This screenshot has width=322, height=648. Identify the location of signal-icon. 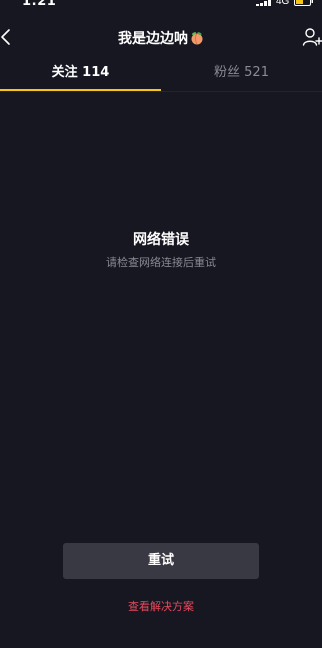
(263, 3).